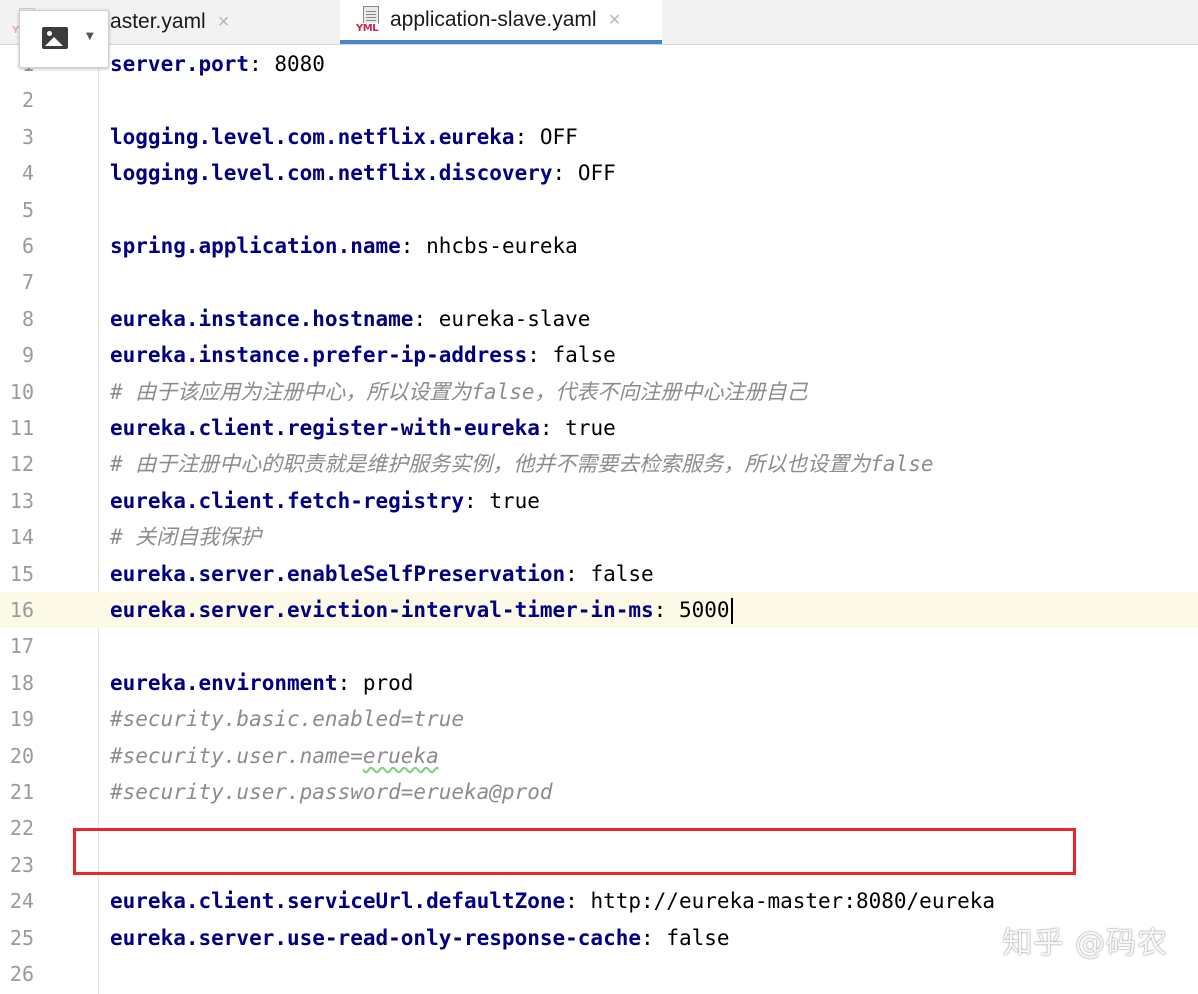 Image resolution: width=1198 pixels, height=994 pixels. What do you see at coordinates (21, 391) in the screenshot?
I see `line-number: 10` at bounding box center [21, 391].